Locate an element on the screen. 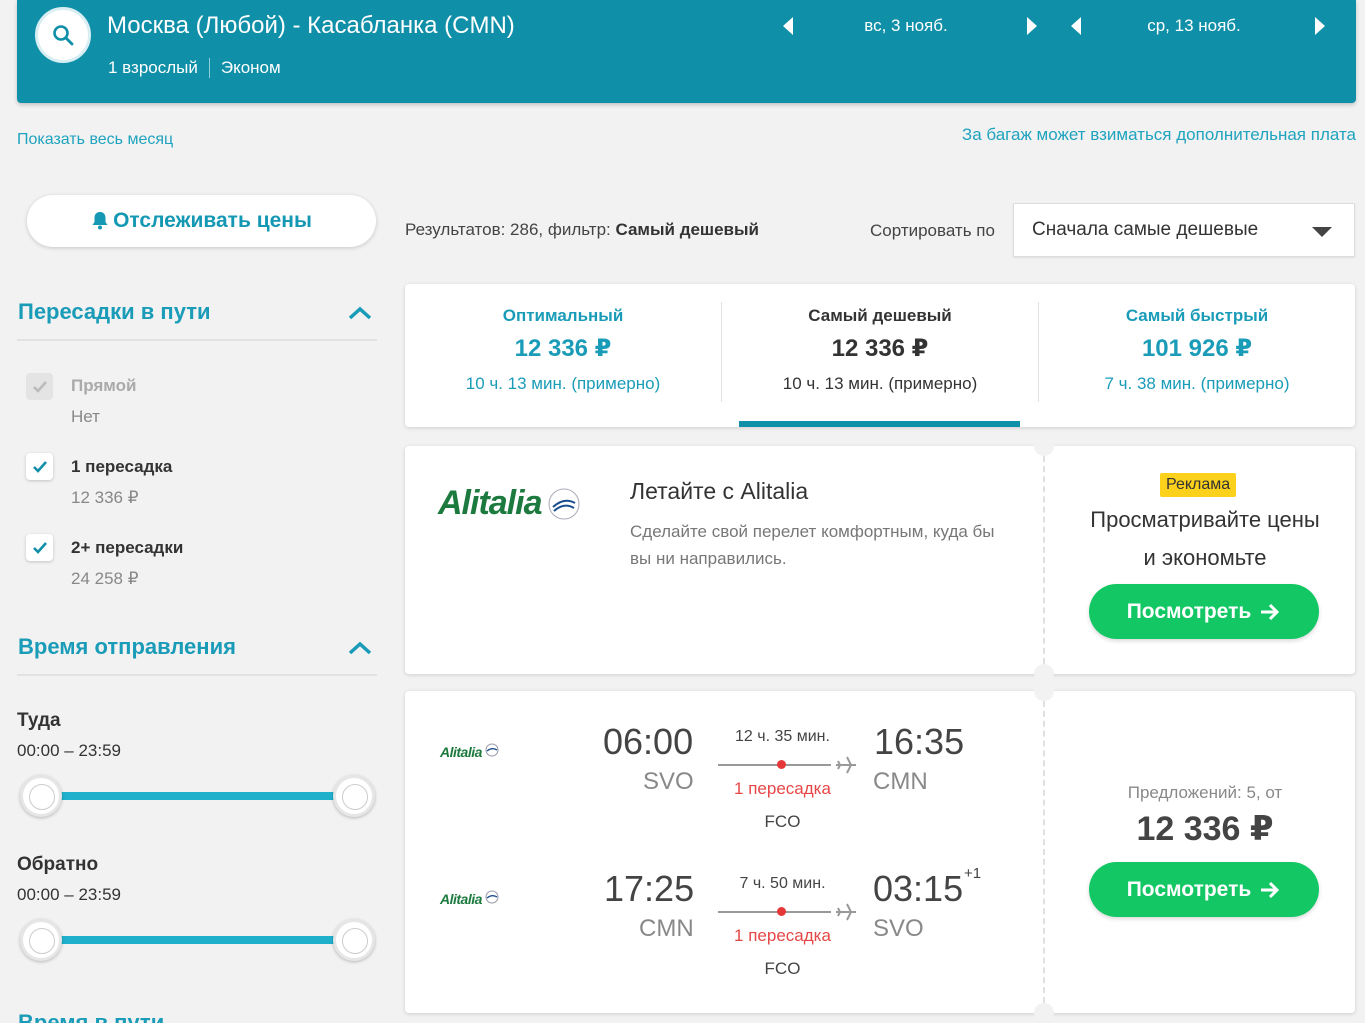  stops-two-plus-checkbox is located at coordinates (39, 547).